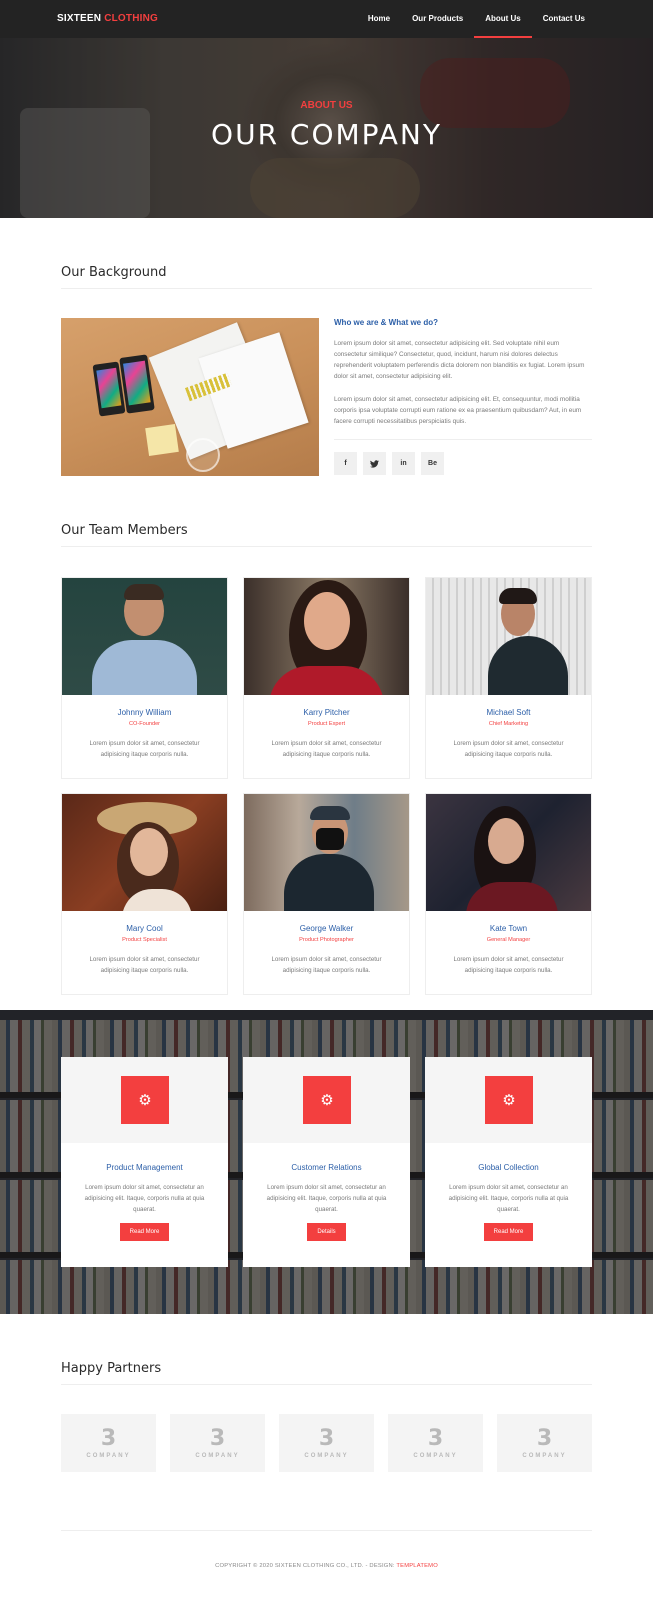 This screenshot has width=653, height=1600. I want to click on templatemo-link: TEMPLATEMO, so click(417, 1566).